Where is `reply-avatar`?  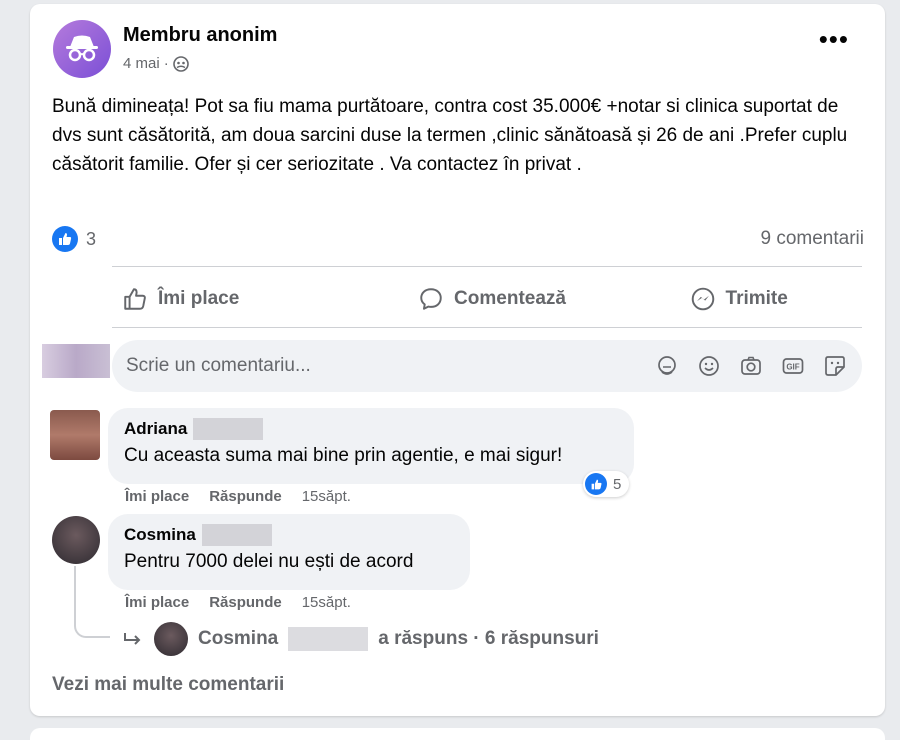
reply-avatar is located at coordinates (171, 639).